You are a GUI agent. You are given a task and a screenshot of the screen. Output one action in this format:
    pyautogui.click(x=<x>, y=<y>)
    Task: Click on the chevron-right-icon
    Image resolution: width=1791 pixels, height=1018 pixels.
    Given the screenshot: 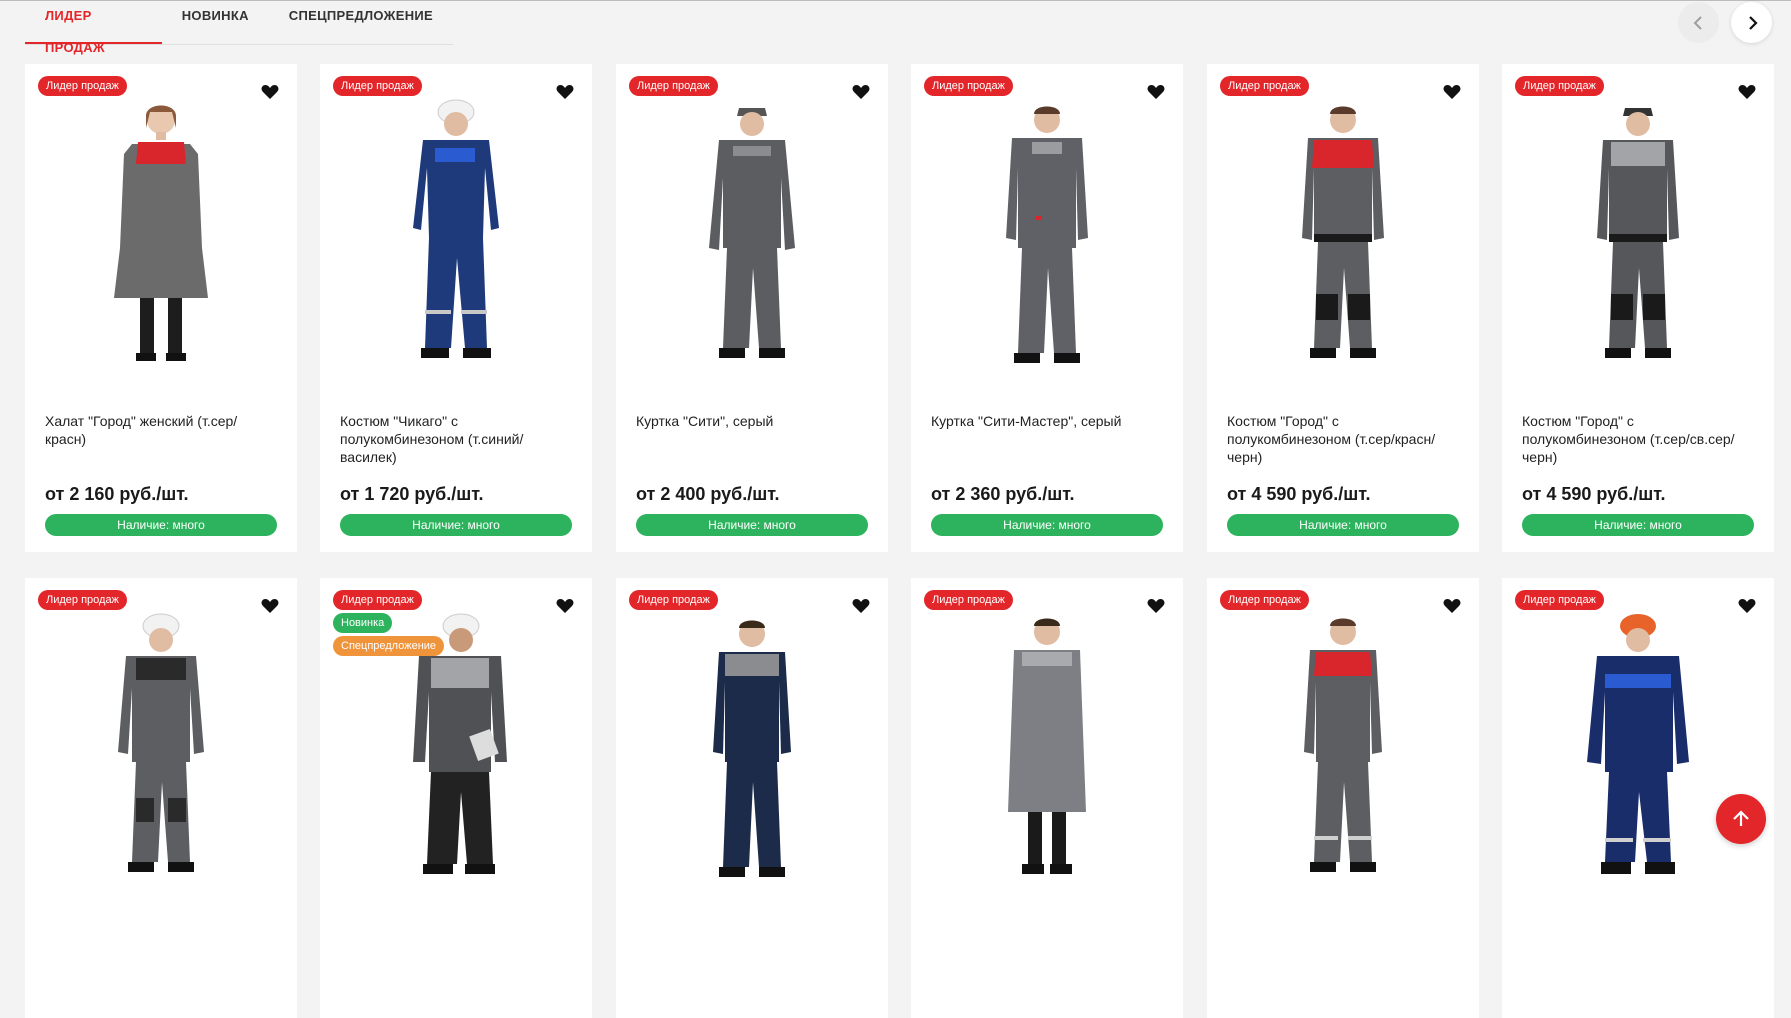 What is the action you would take?
    pyautogui.click(x=1753, y=22)
    